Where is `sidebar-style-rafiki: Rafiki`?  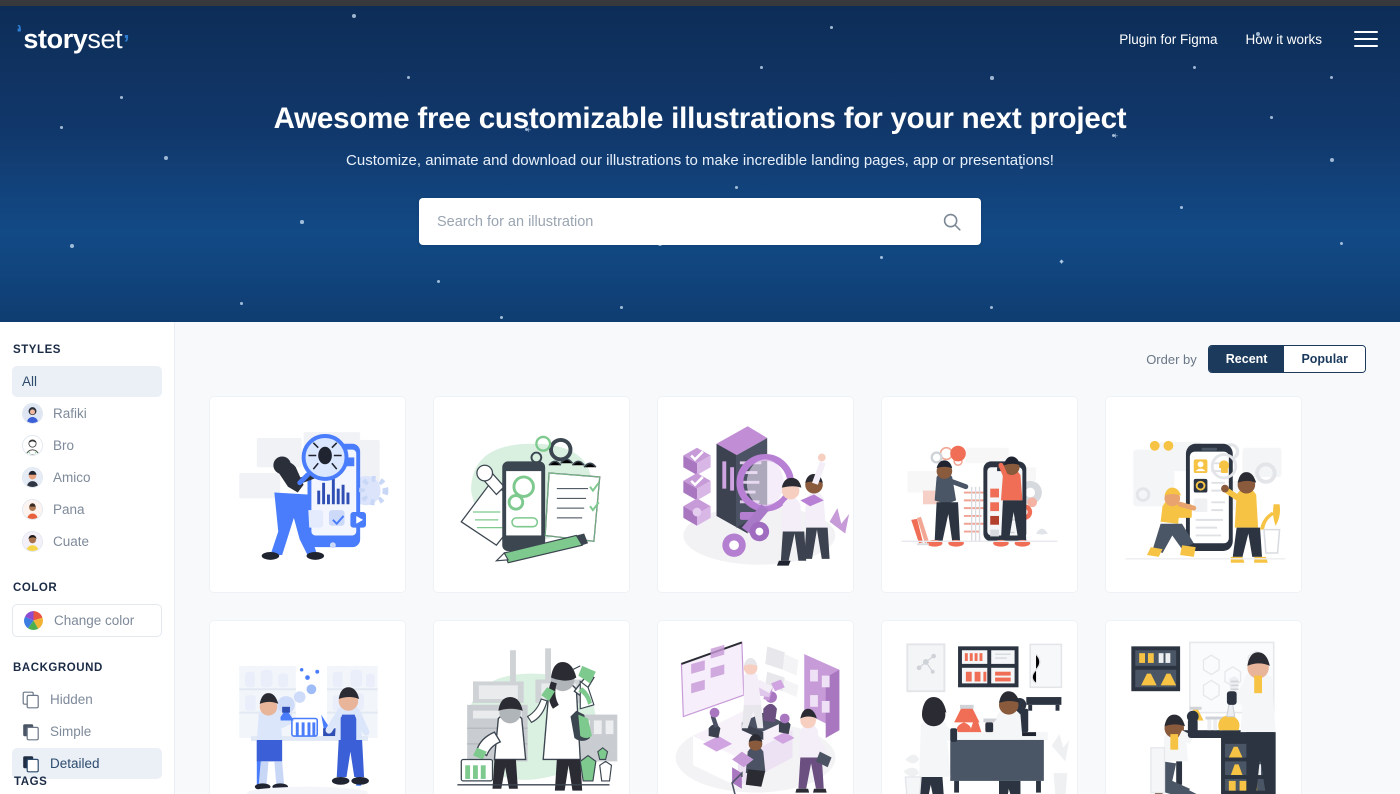
sidebar-style-rafiki: Rafiki is located at coordinates (87, 413).